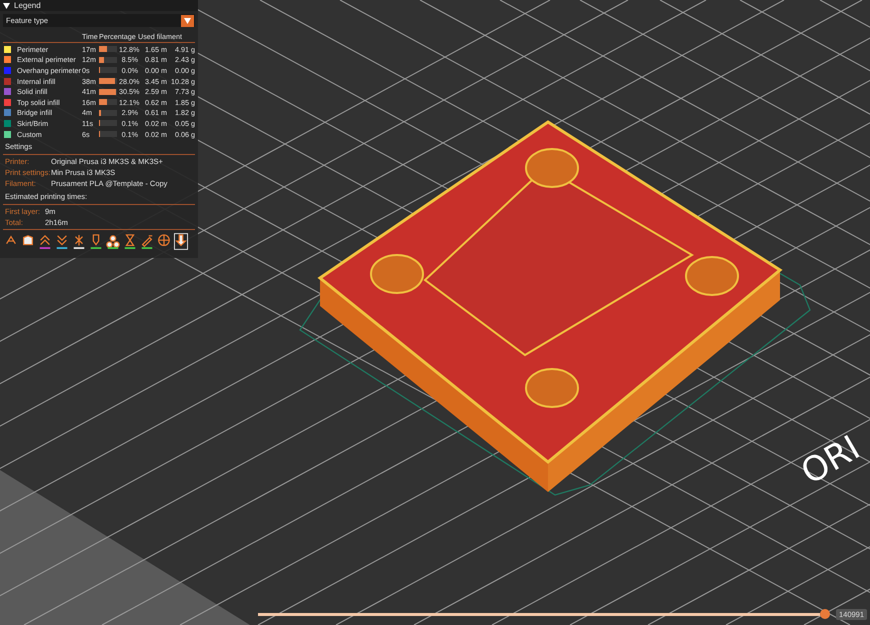 This screenshot has width=870, height=625. I want to click on legend-title: Legend, so click(27, 5).